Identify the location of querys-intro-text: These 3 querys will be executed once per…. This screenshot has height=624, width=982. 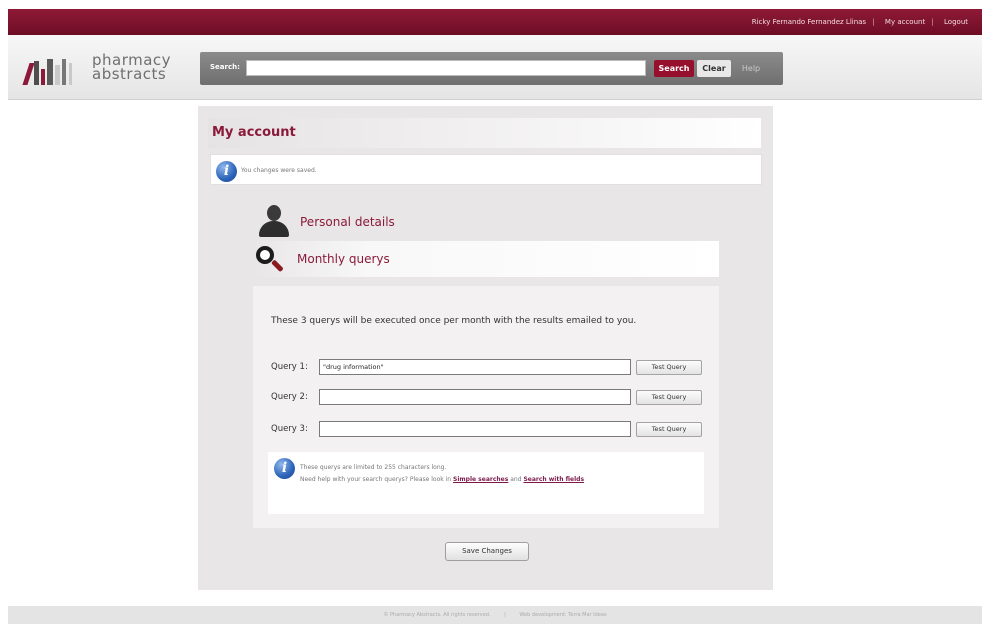
(454, 321).